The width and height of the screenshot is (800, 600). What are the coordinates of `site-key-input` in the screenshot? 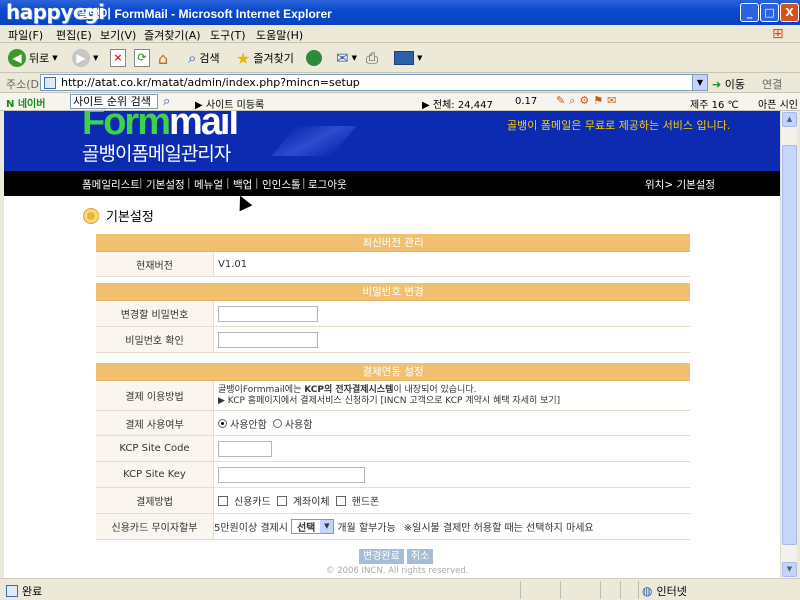 It's located at (291, 474).